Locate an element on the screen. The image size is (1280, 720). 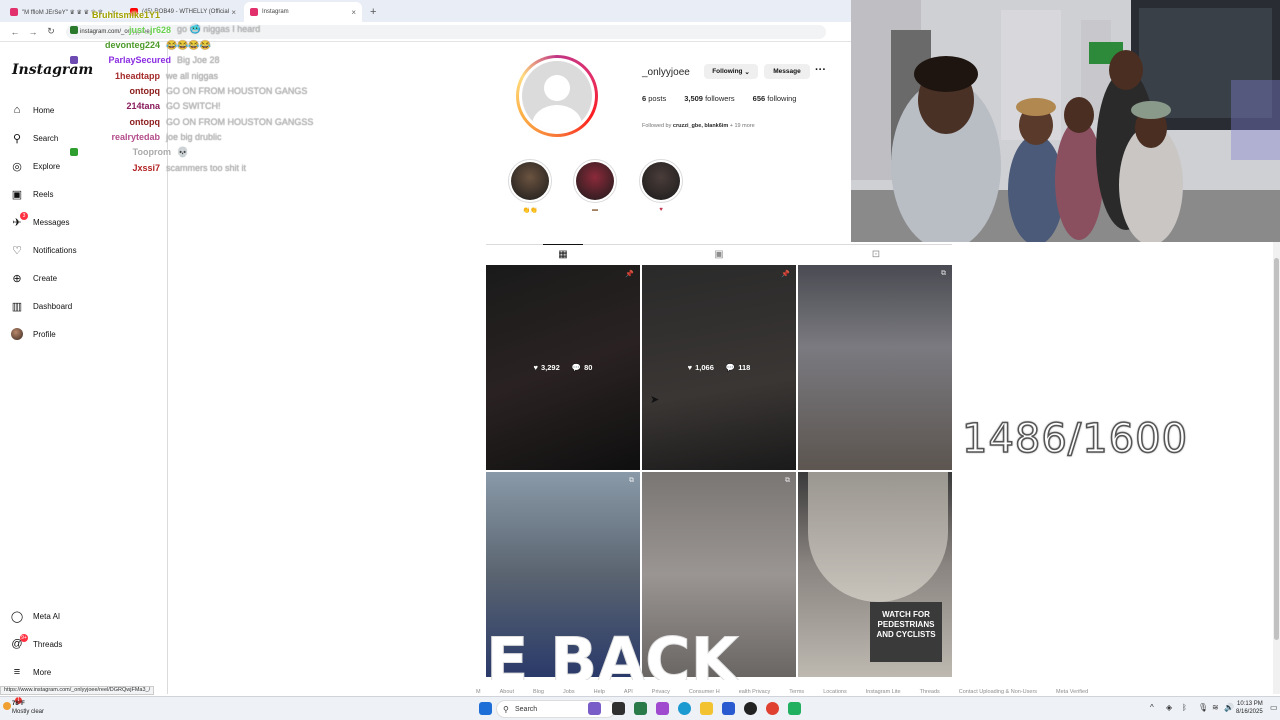
system-clock: 10:13 PM 8/16/2025 is located at coordinates (1249, 708).